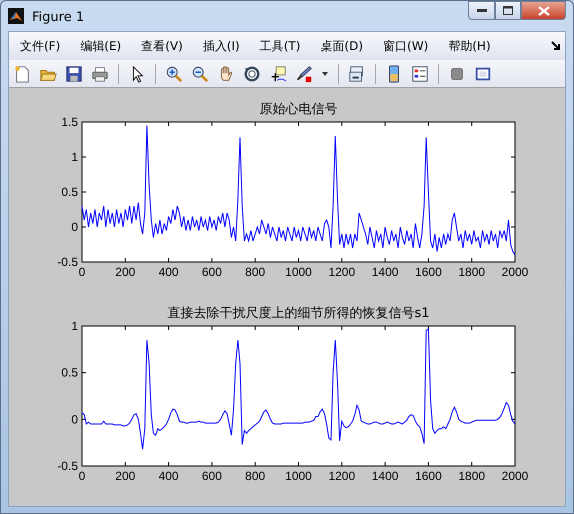 The image size is (574, 514). What do you see at coordinates (162, 46) in the screenshot?
I see `menu-item: 查看(V)` at bounding box center [162, 46].